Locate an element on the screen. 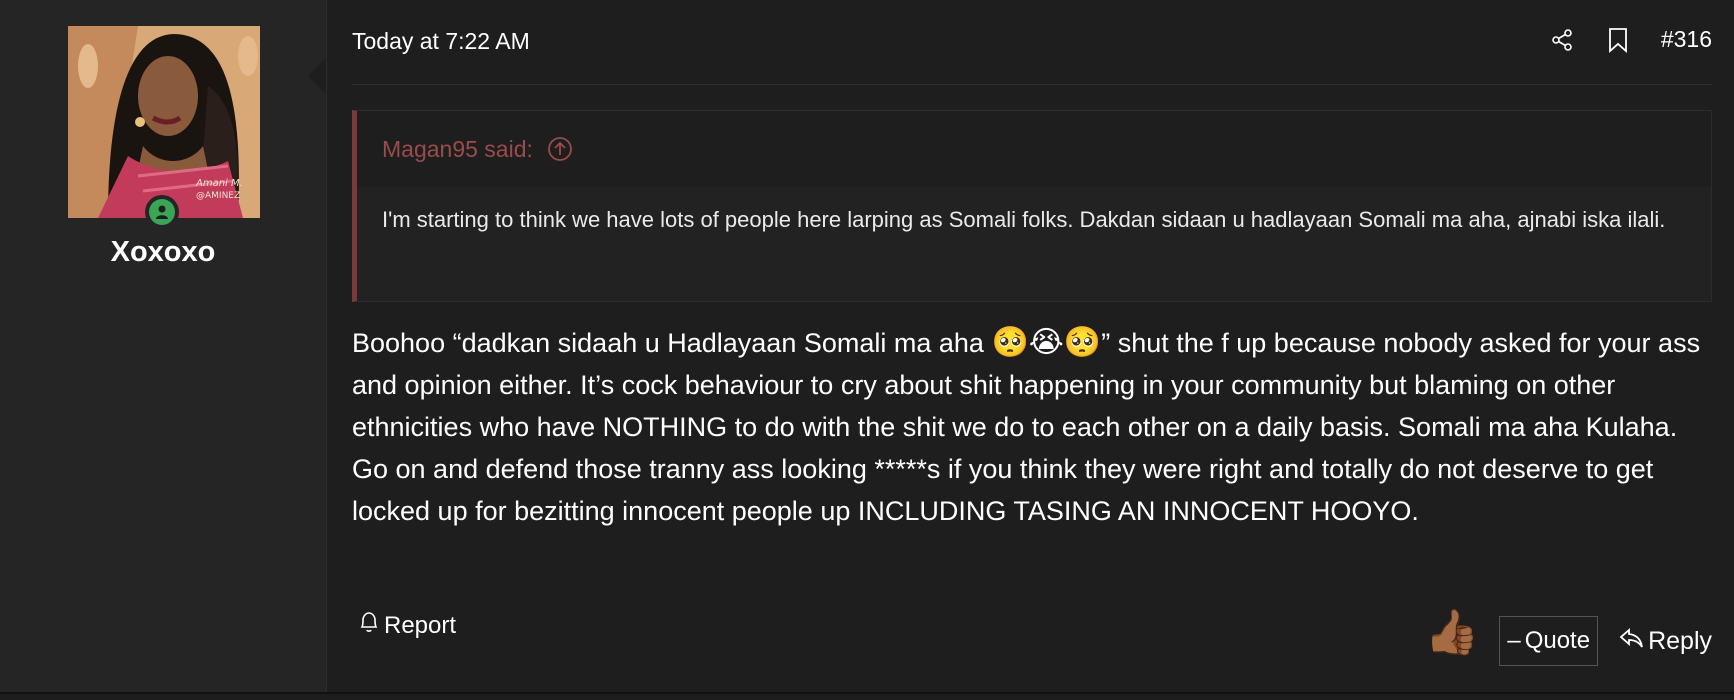 This screenshot has height=700, width=1734. post-header-actions: #316 is located at coordinates (1630, 39).